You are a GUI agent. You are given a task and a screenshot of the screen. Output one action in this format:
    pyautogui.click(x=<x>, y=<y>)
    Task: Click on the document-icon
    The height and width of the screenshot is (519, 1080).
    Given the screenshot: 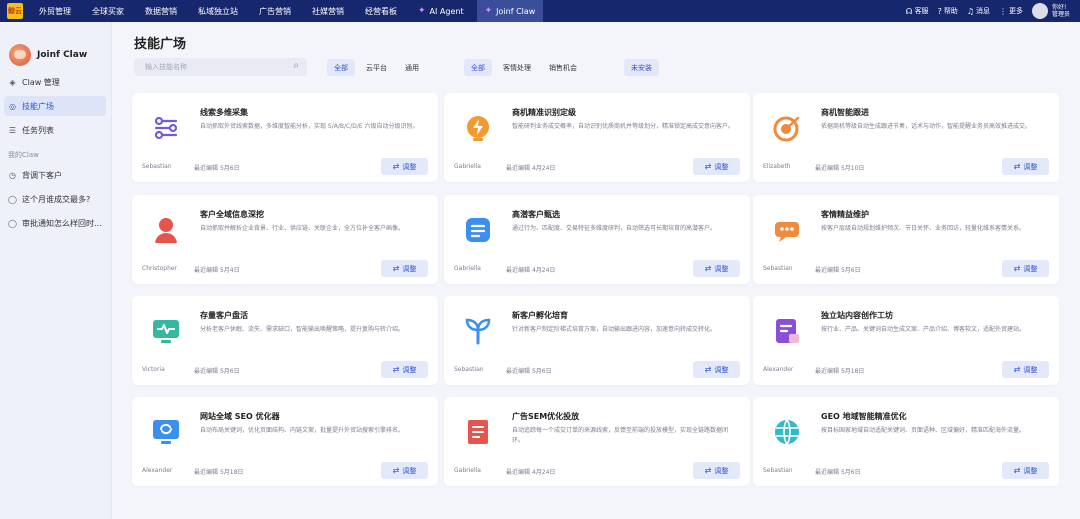 What is the action you would take?
    pyautogui.click(x=478, y=230)
    